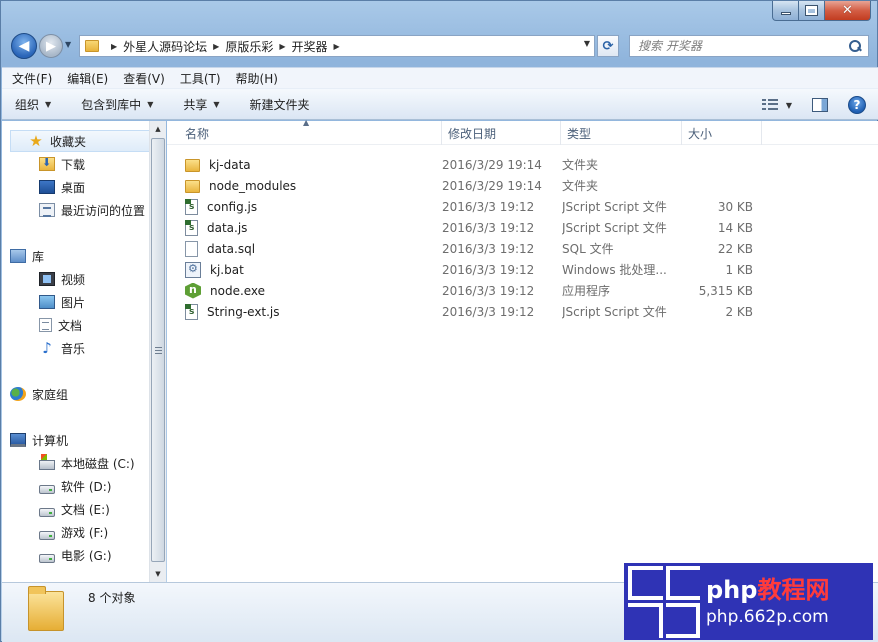  I want to click on back-button: ◀, so click(24, 46).